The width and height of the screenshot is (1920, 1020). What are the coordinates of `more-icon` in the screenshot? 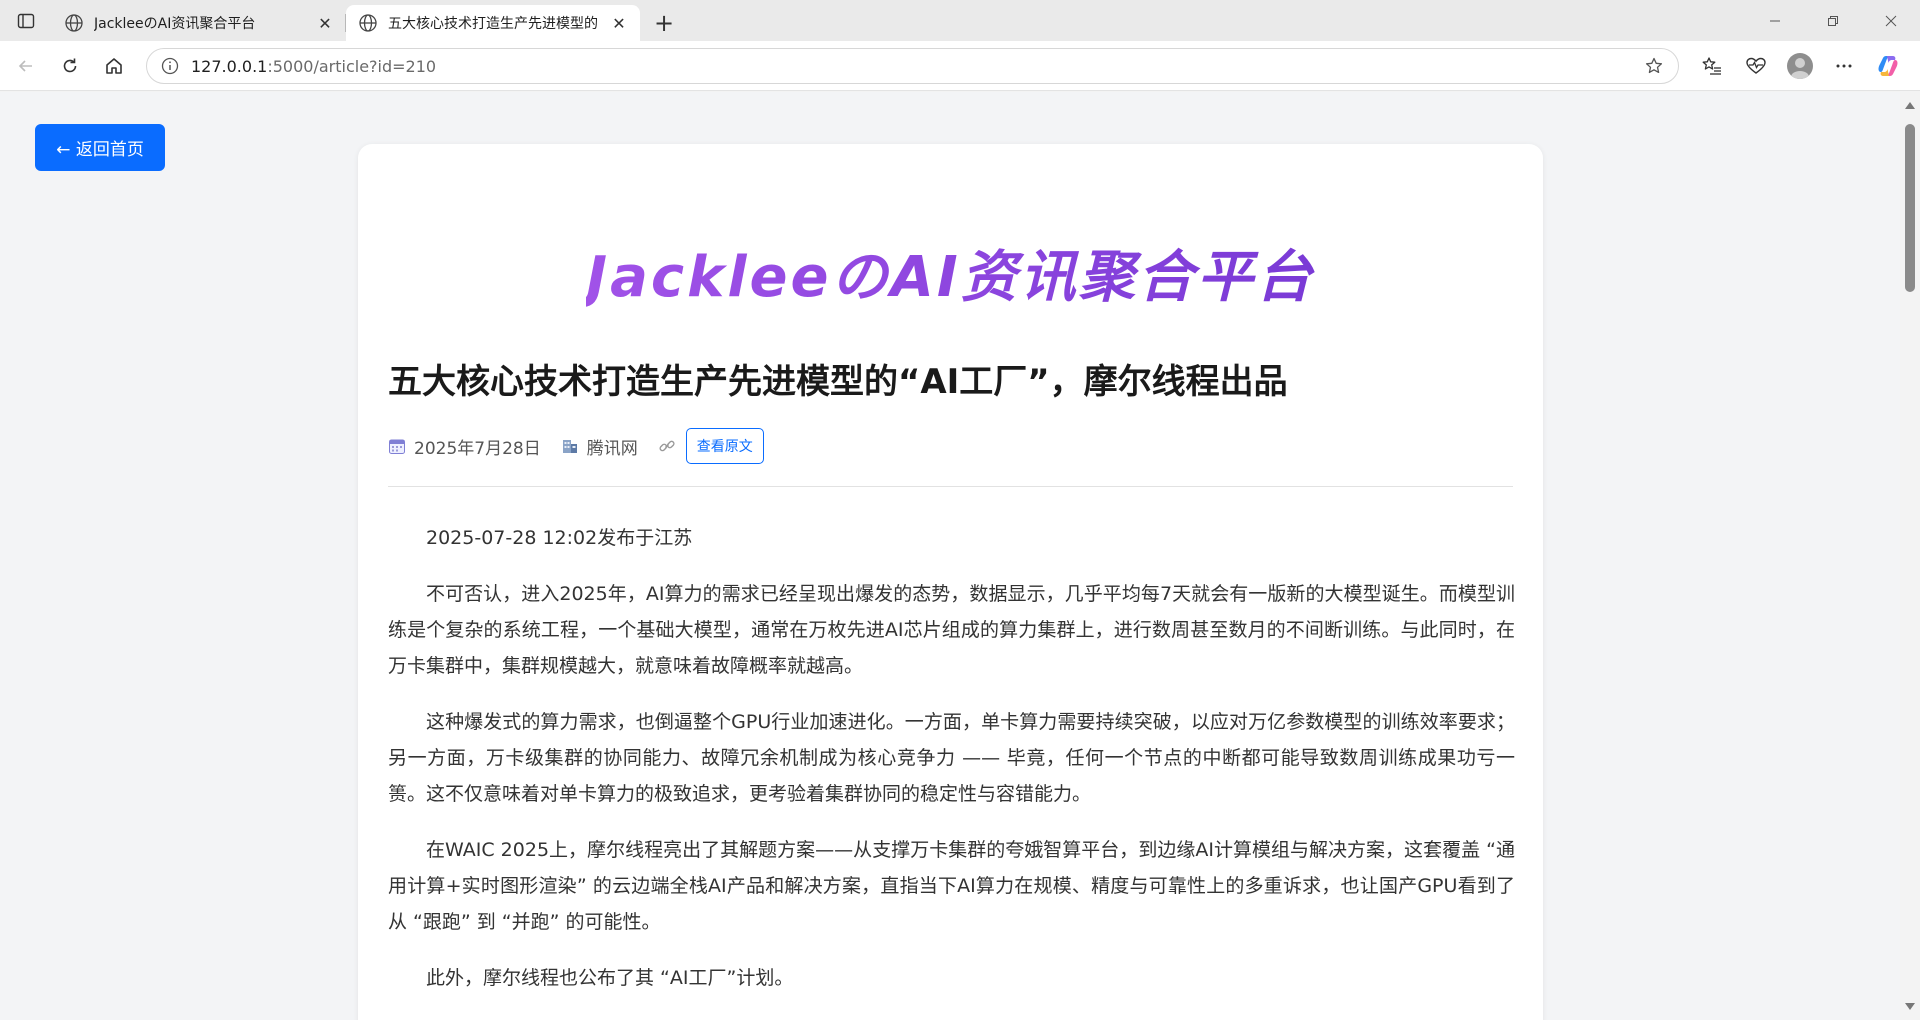 It's located at (1844, 66).